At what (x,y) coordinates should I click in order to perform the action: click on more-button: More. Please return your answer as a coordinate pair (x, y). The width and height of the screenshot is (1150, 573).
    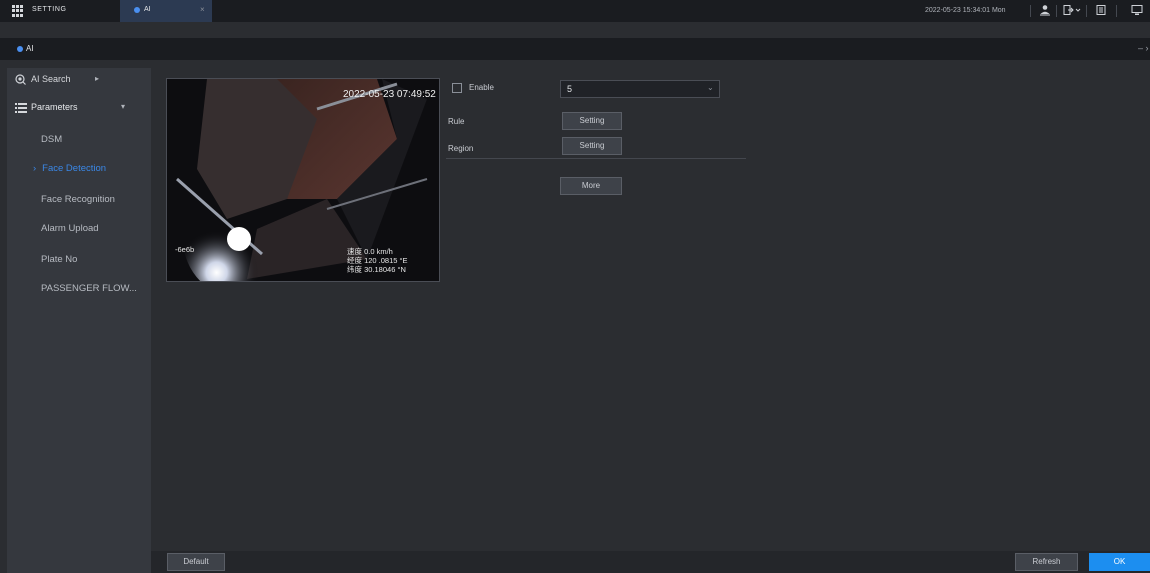
    Looking at the image, I should click on (591, 186).